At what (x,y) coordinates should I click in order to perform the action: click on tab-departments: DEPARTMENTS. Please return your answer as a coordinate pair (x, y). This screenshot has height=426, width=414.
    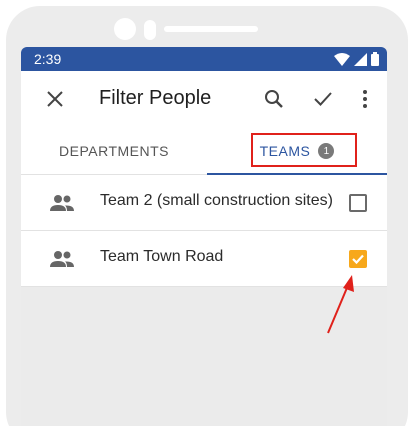
    Looking at the image, I should click on (114, 151).